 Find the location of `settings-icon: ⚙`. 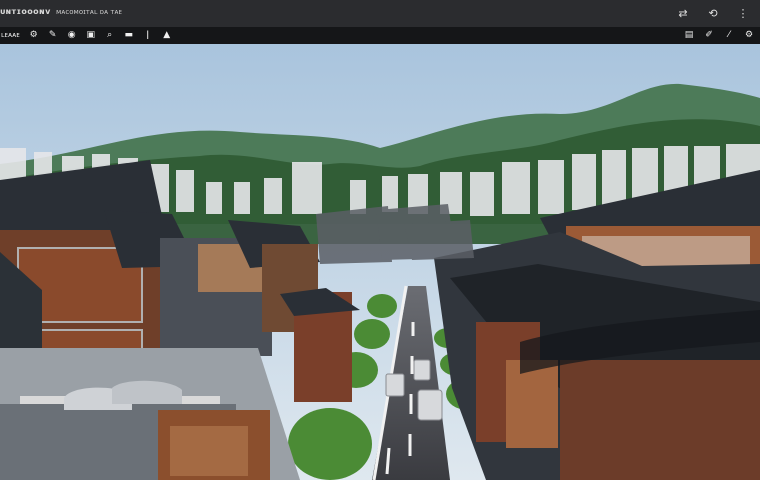

settings-icon: ⚙ is located at coordinates (749, 35).